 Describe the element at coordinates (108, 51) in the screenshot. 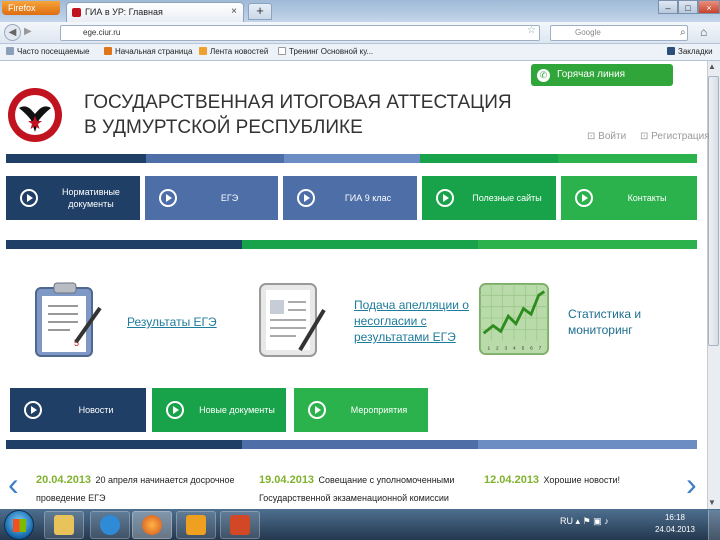

I see `firefox-page-icon` at that location.